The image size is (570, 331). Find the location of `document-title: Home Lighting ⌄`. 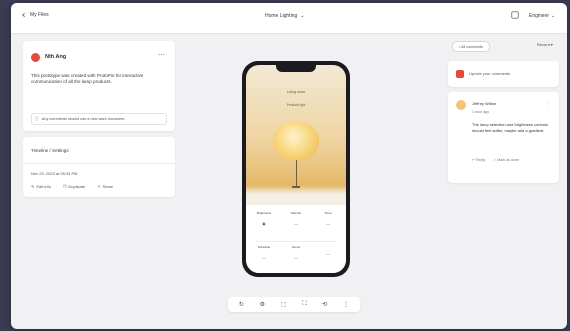

document-title: Home Lighting ⌄ is located at coordinates (284, 16).